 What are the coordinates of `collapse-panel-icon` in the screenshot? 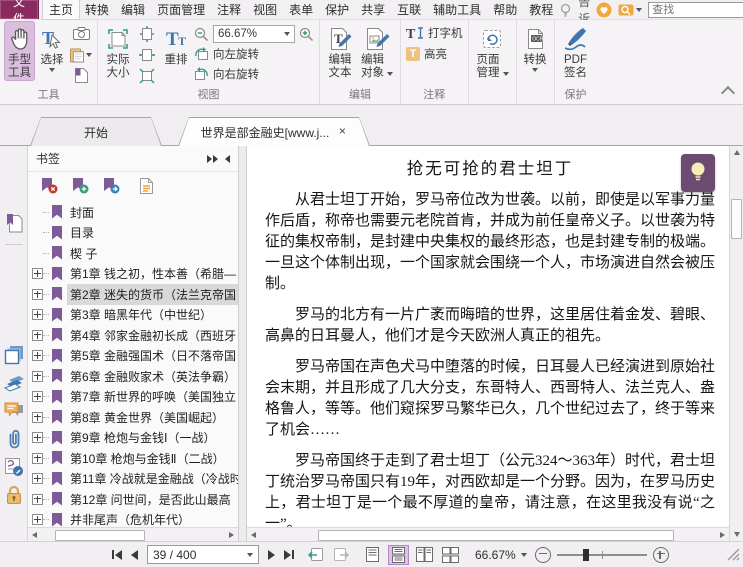 It's located at (227, 158).